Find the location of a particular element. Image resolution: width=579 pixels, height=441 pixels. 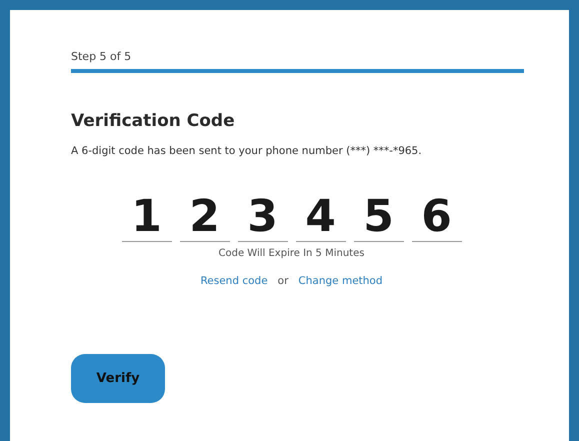

code-digit-field: 1 is located at coordinates (147, 216).